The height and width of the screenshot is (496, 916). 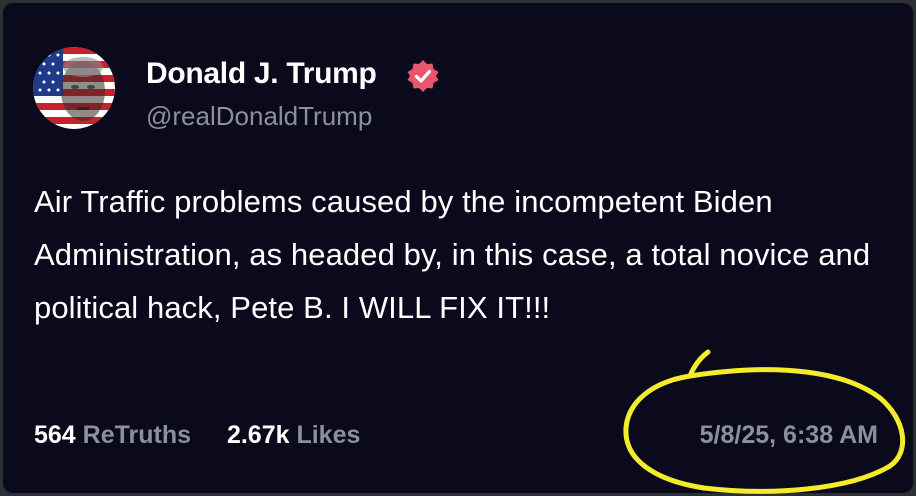 What do you see at coordinates (55, 435) in the screenshot?
I see `retruths-count: 564` at bounding box center [55, 435].